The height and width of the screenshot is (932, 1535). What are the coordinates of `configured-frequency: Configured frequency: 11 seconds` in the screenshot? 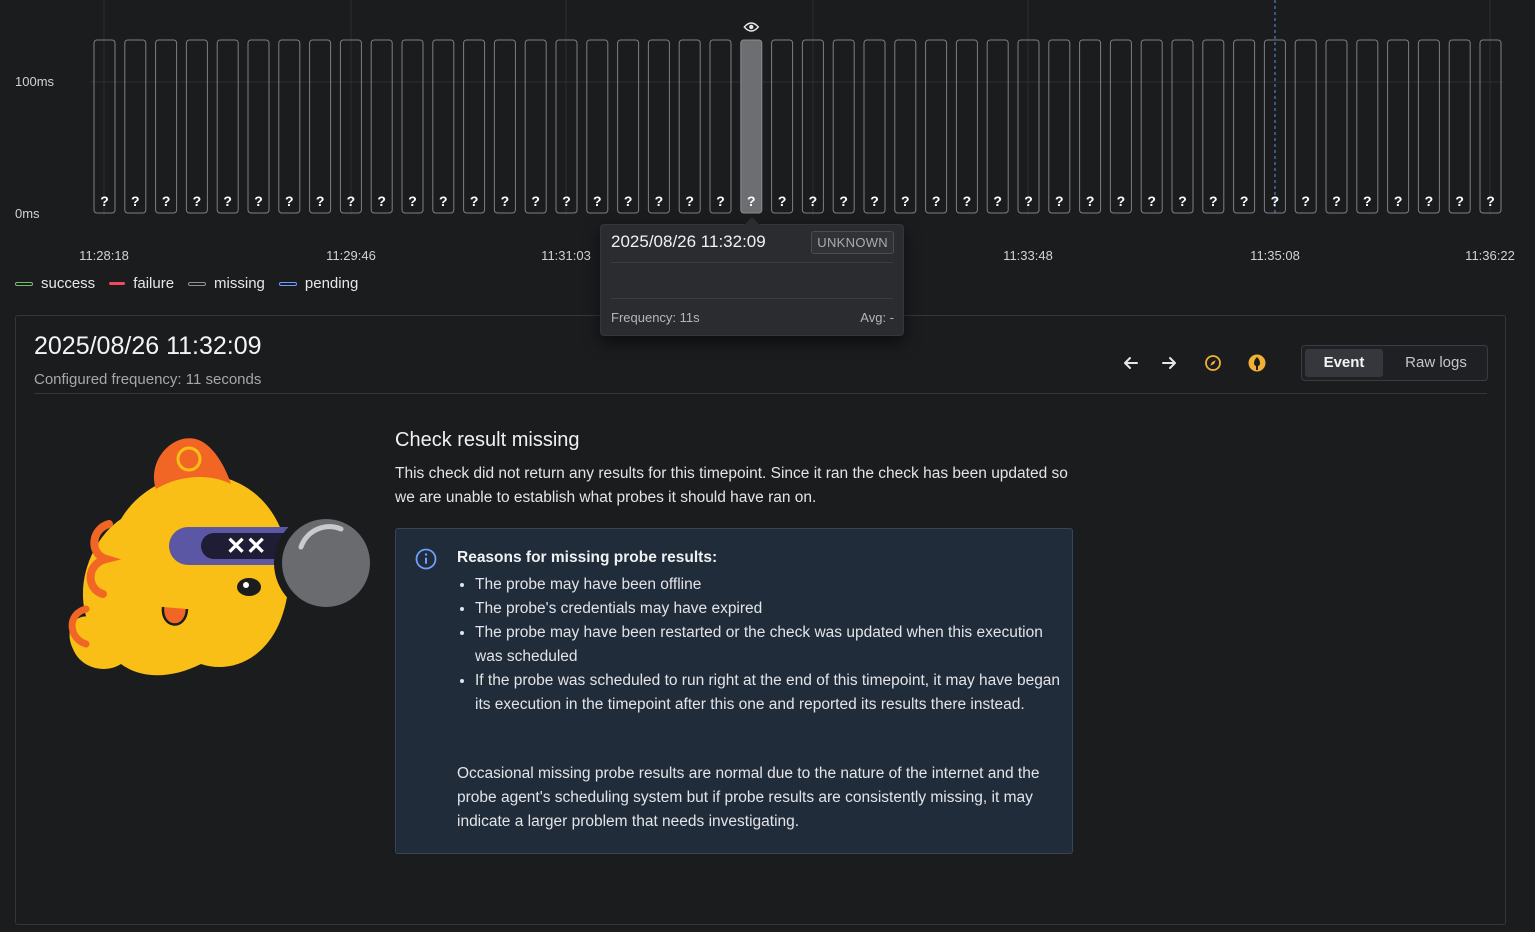 It's located at (148, 379).